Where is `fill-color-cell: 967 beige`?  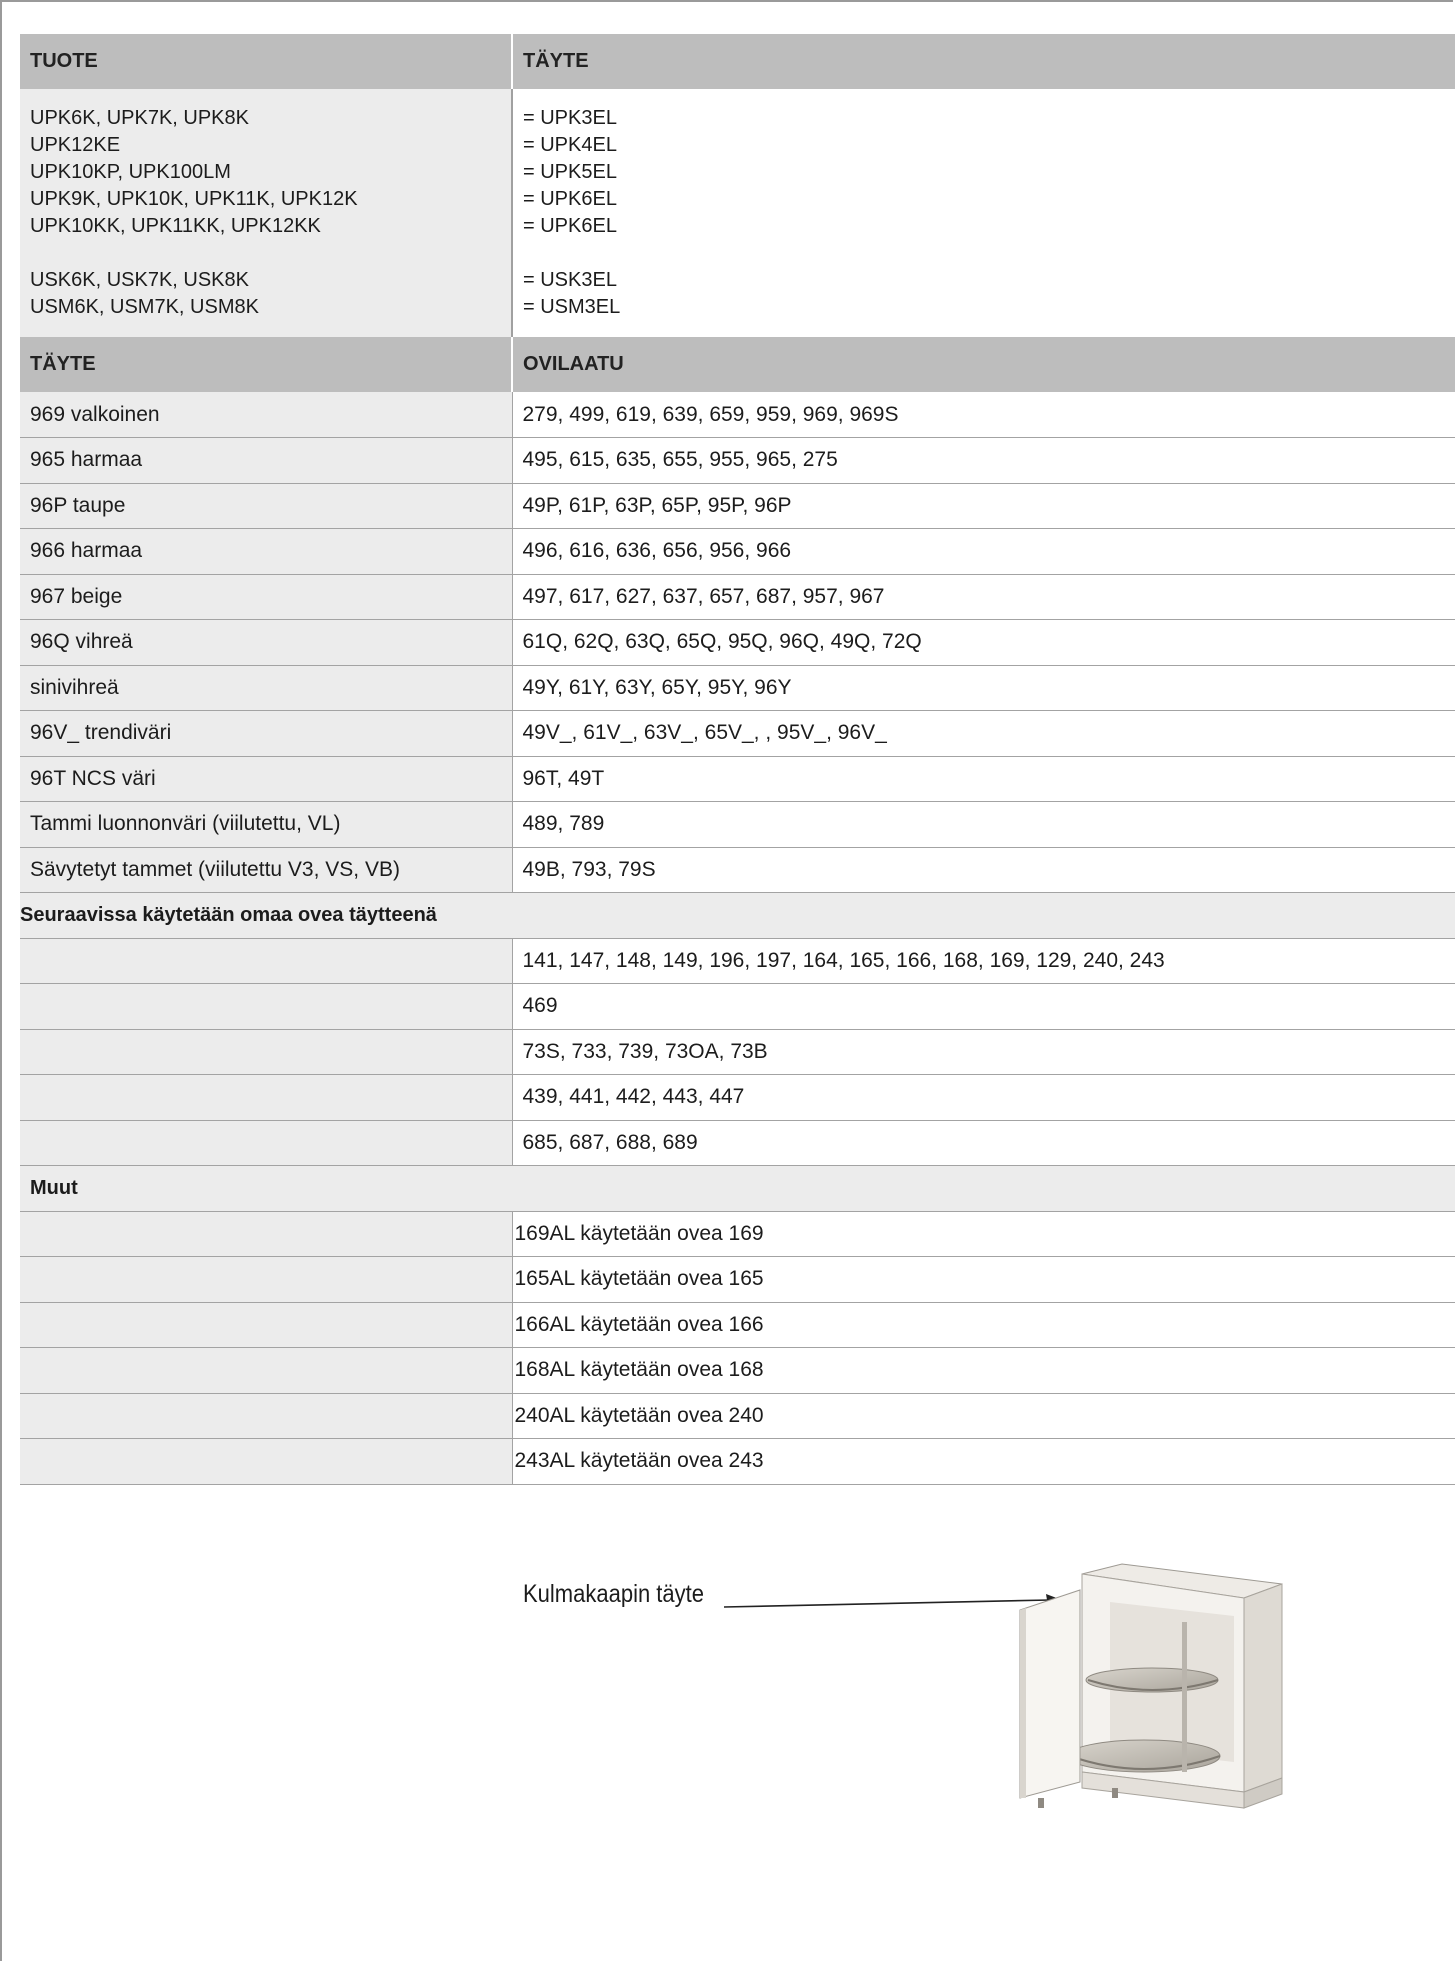
fill-color-cell: 967 beige is located at coordinates (266, 597).